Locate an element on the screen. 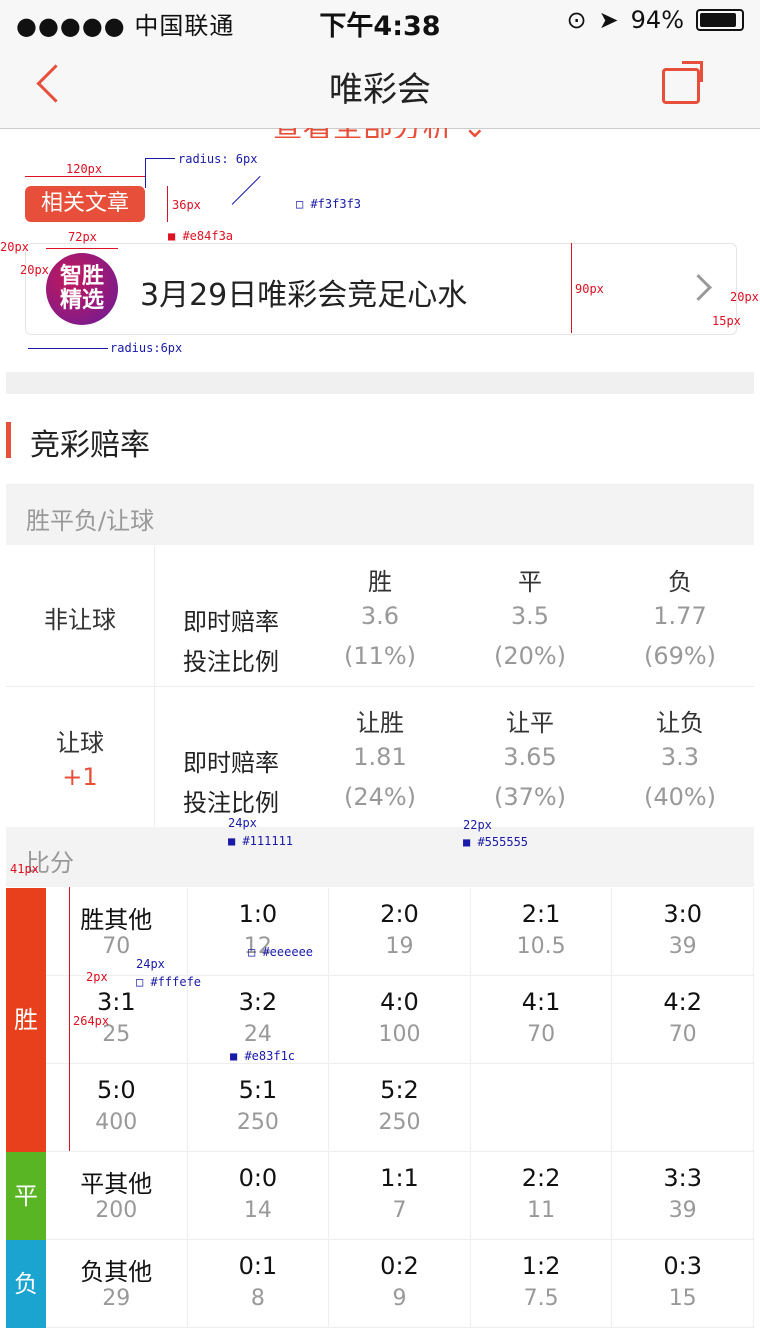  score-cell: 5:0 400 is located at coordinates (117, 1108).